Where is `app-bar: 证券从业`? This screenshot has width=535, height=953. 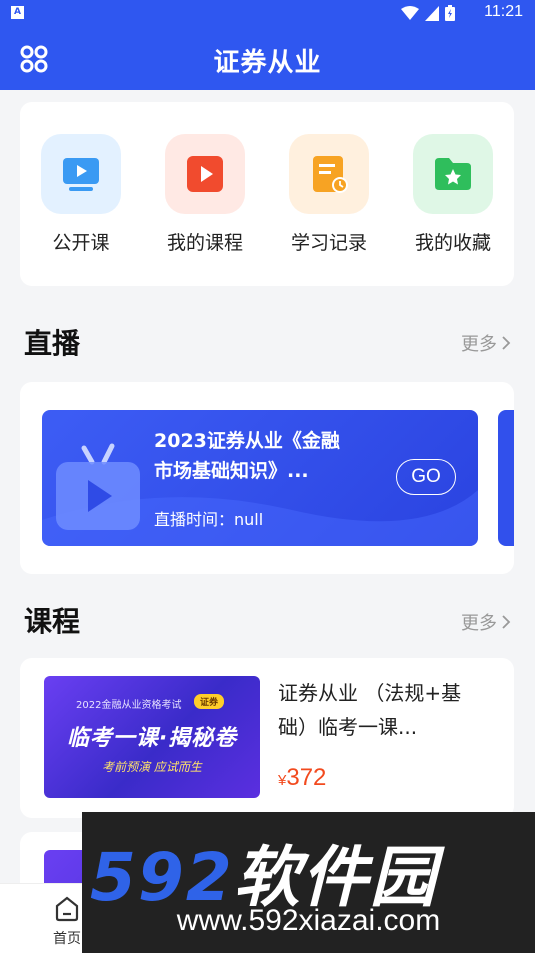
app-bar: 证券从业 is located at coordinates (267, 58).